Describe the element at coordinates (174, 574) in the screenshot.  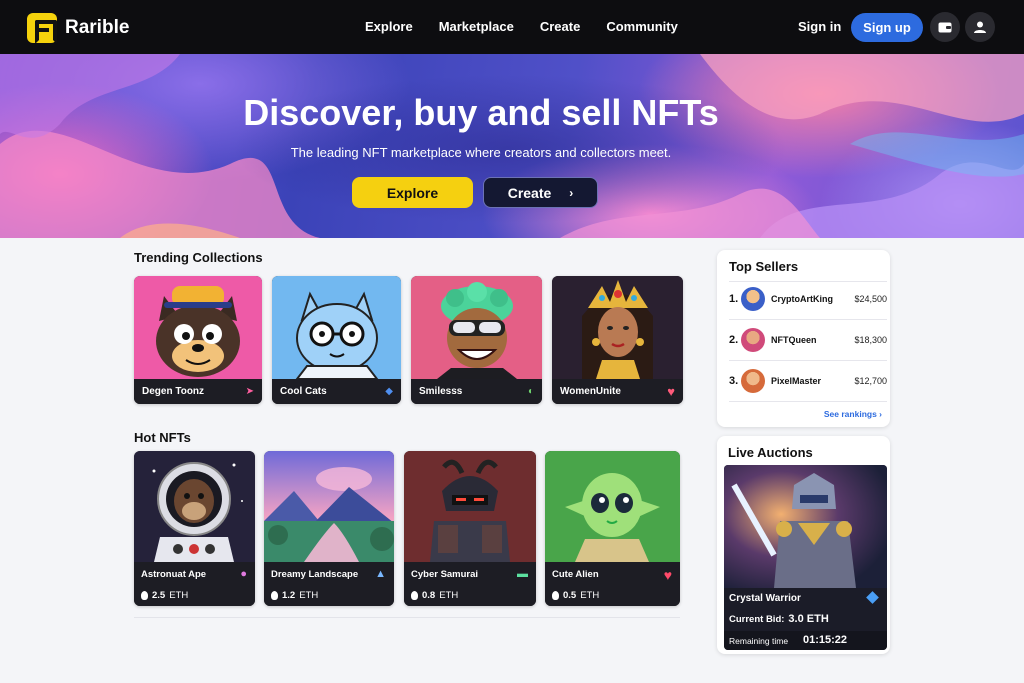
I see `nft-name: Astronuat Ape` at that location.